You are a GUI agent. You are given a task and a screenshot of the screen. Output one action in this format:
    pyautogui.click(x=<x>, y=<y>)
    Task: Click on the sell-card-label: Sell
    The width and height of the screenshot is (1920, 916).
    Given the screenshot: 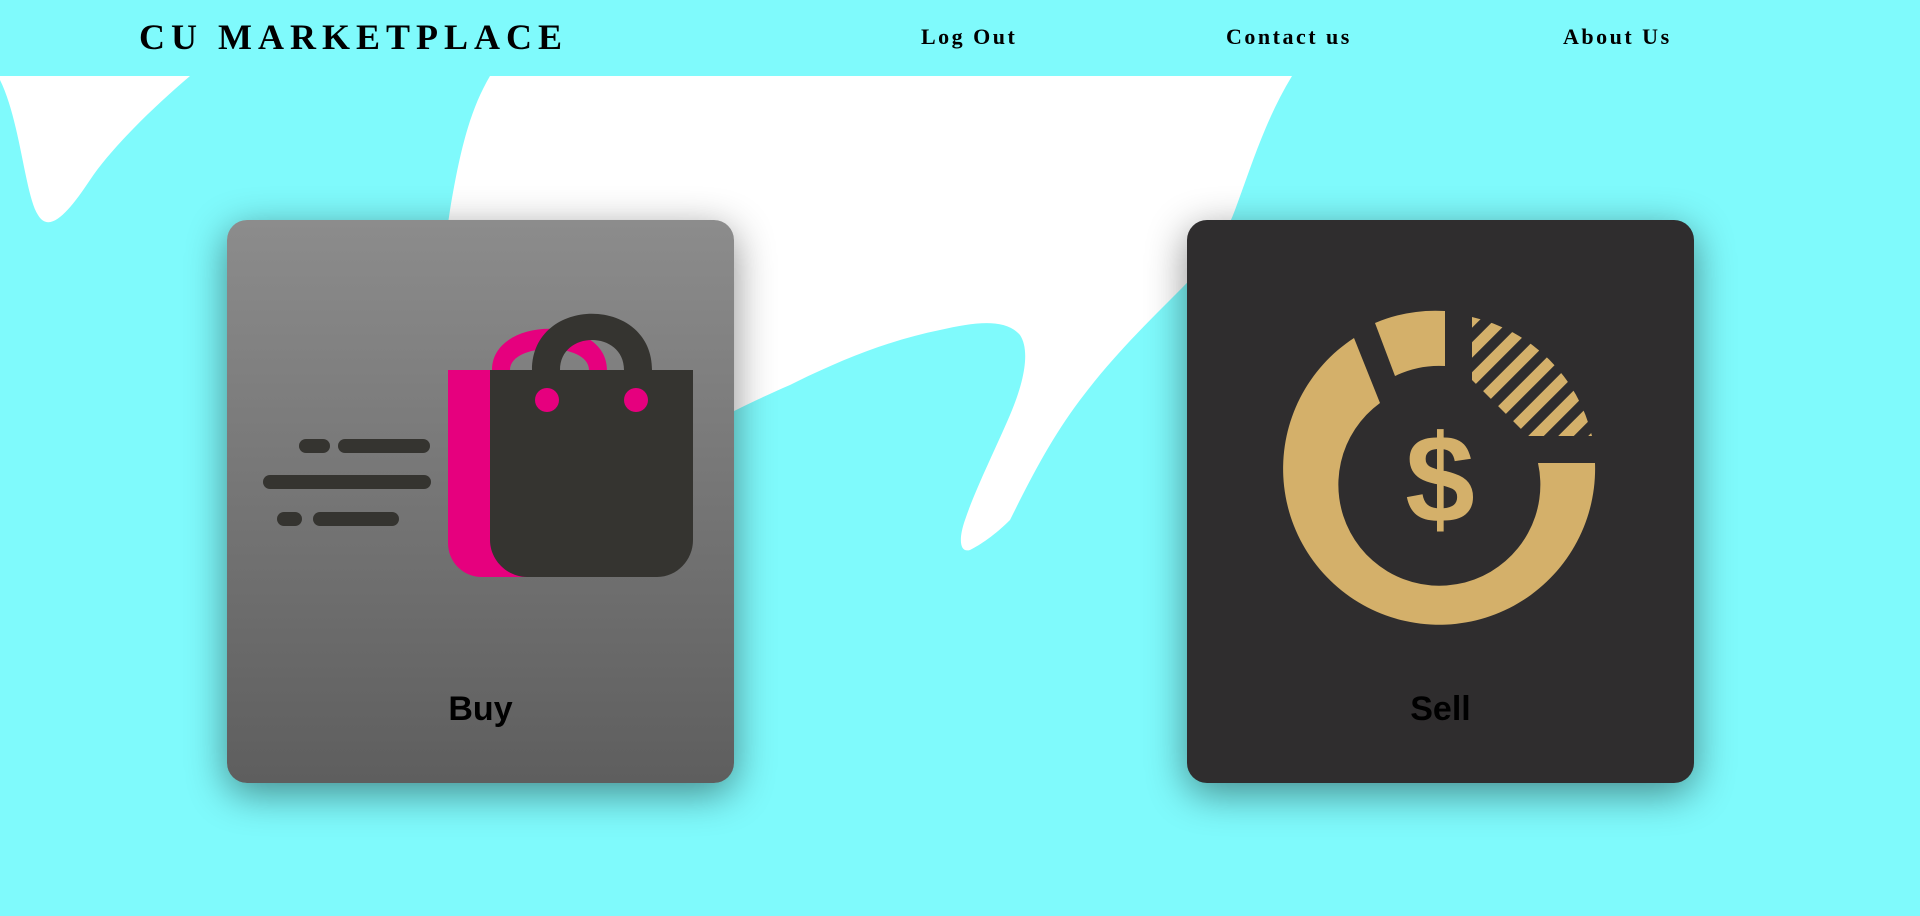 What is the action you would take?
    pyautogui.click(x=1440, y=709)
    